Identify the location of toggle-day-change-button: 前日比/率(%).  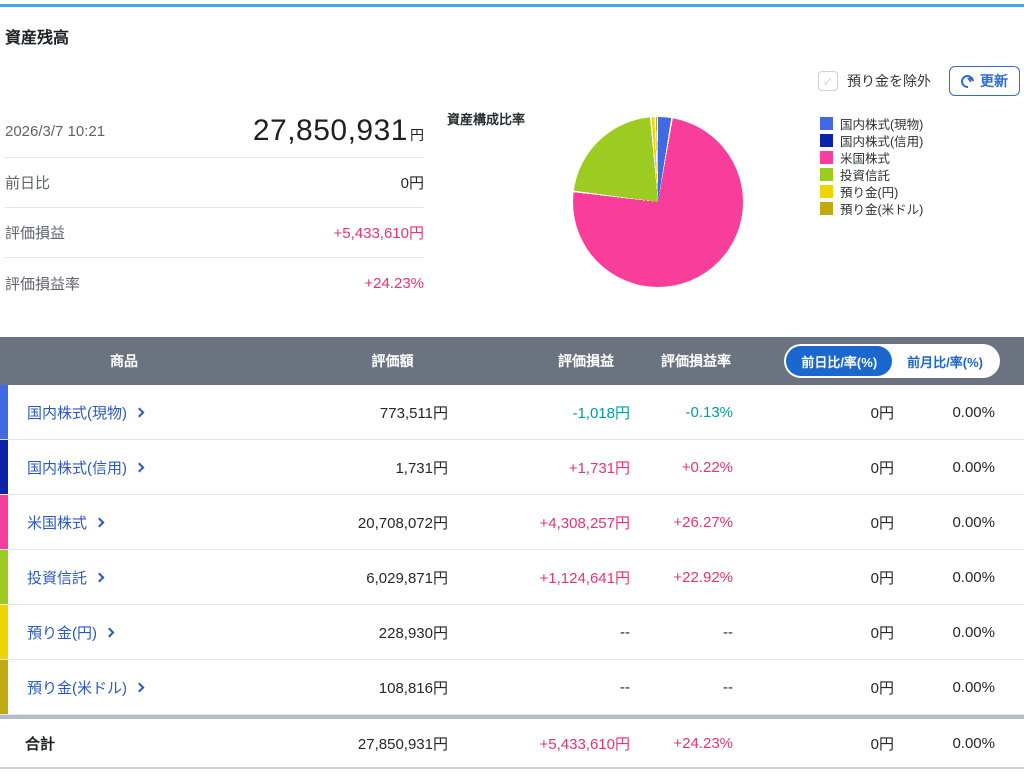
(839, 361).